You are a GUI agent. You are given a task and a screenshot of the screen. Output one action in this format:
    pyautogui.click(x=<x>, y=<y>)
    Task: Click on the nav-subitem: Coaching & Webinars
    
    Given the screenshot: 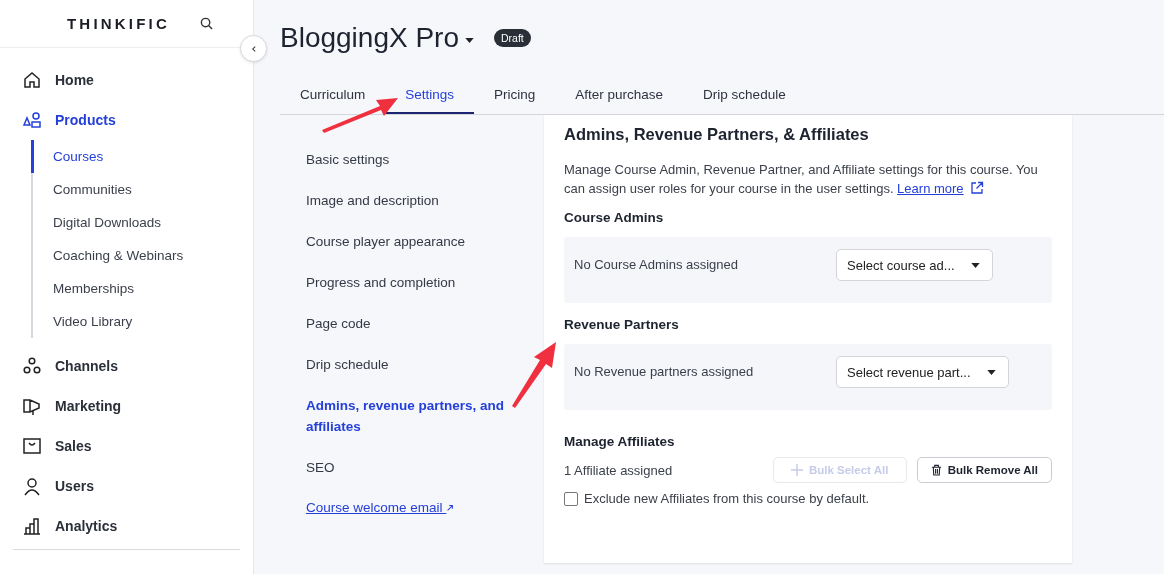 What is the action you would take?
    pyautogui.click(x=142, y=255)
    